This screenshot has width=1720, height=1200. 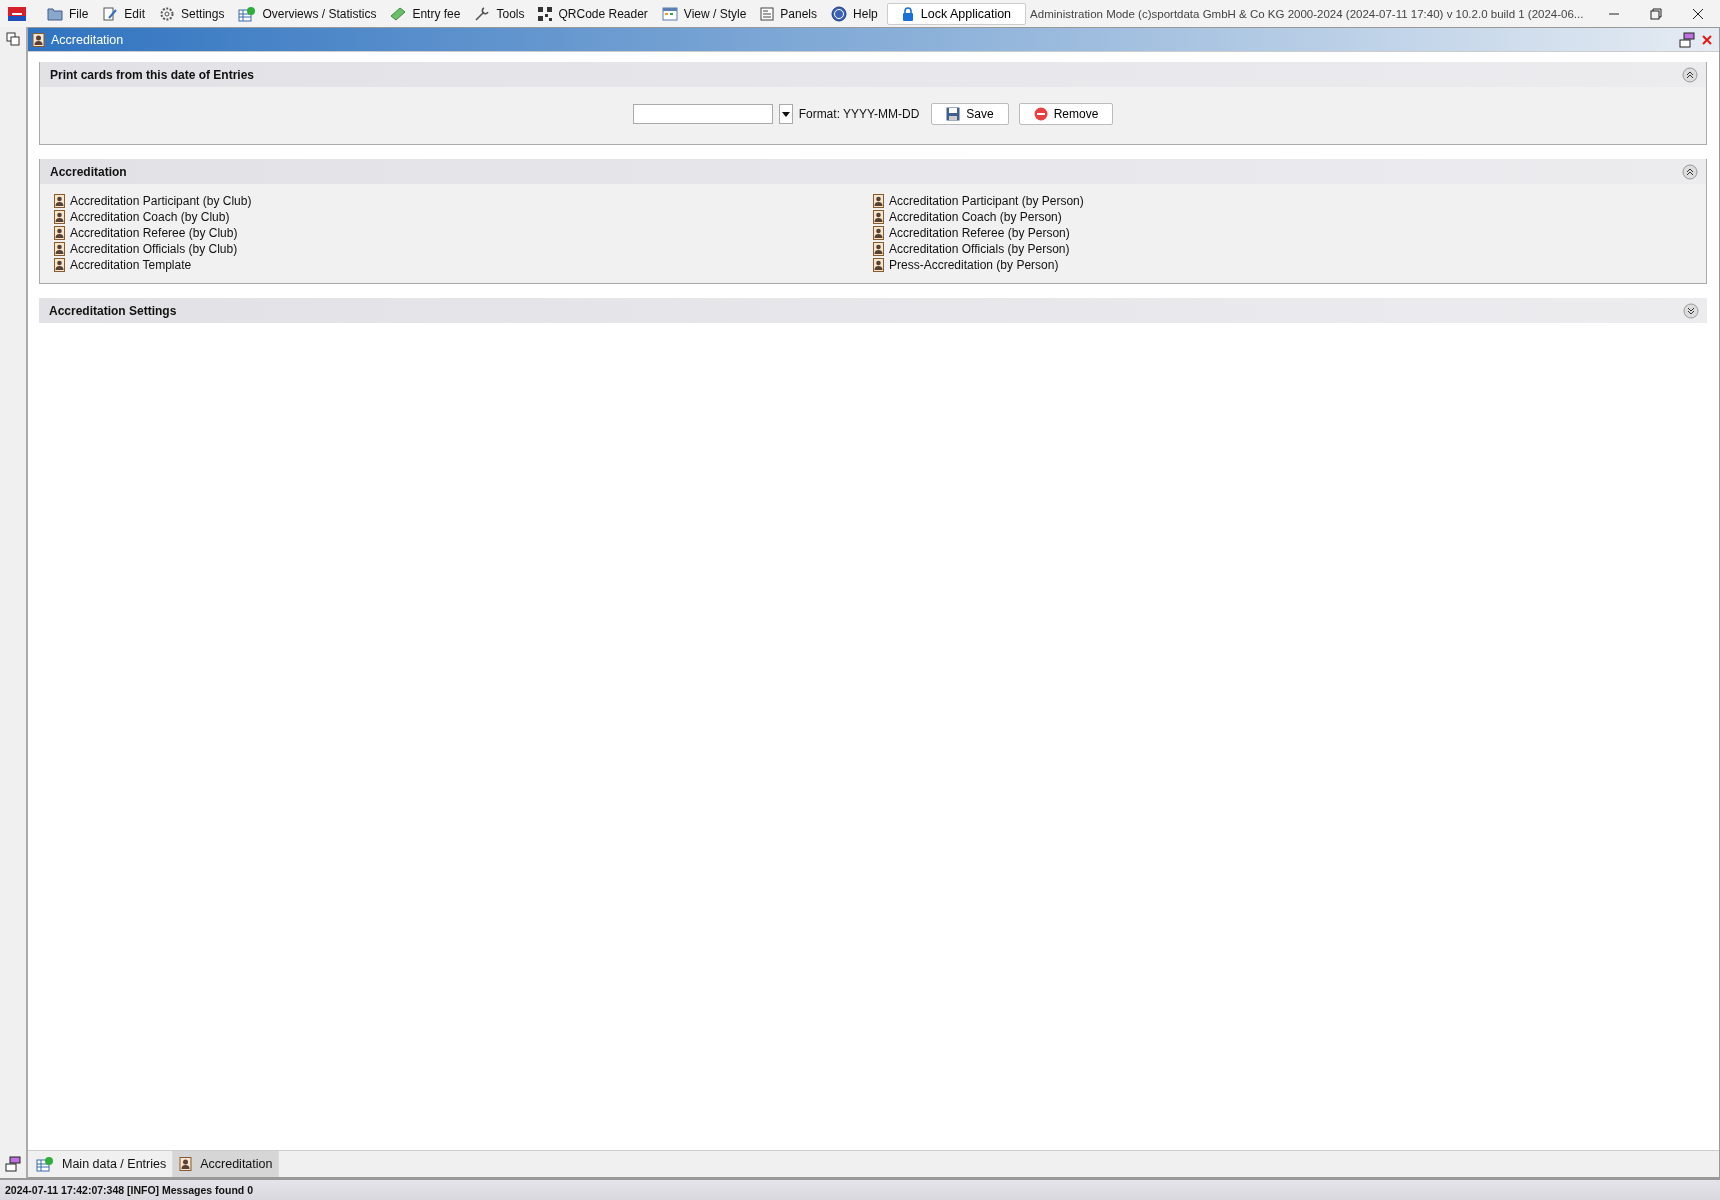 I want to click on dropdown-button, so click(x=785, y=114).